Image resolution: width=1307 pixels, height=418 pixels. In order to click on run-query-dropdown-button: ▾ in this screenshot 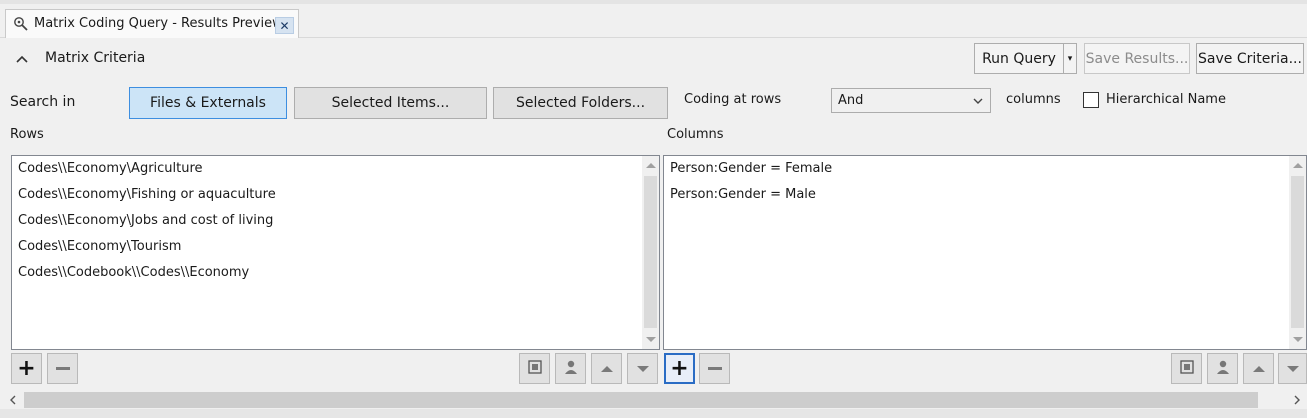, I will do `click(1070, 58)`.